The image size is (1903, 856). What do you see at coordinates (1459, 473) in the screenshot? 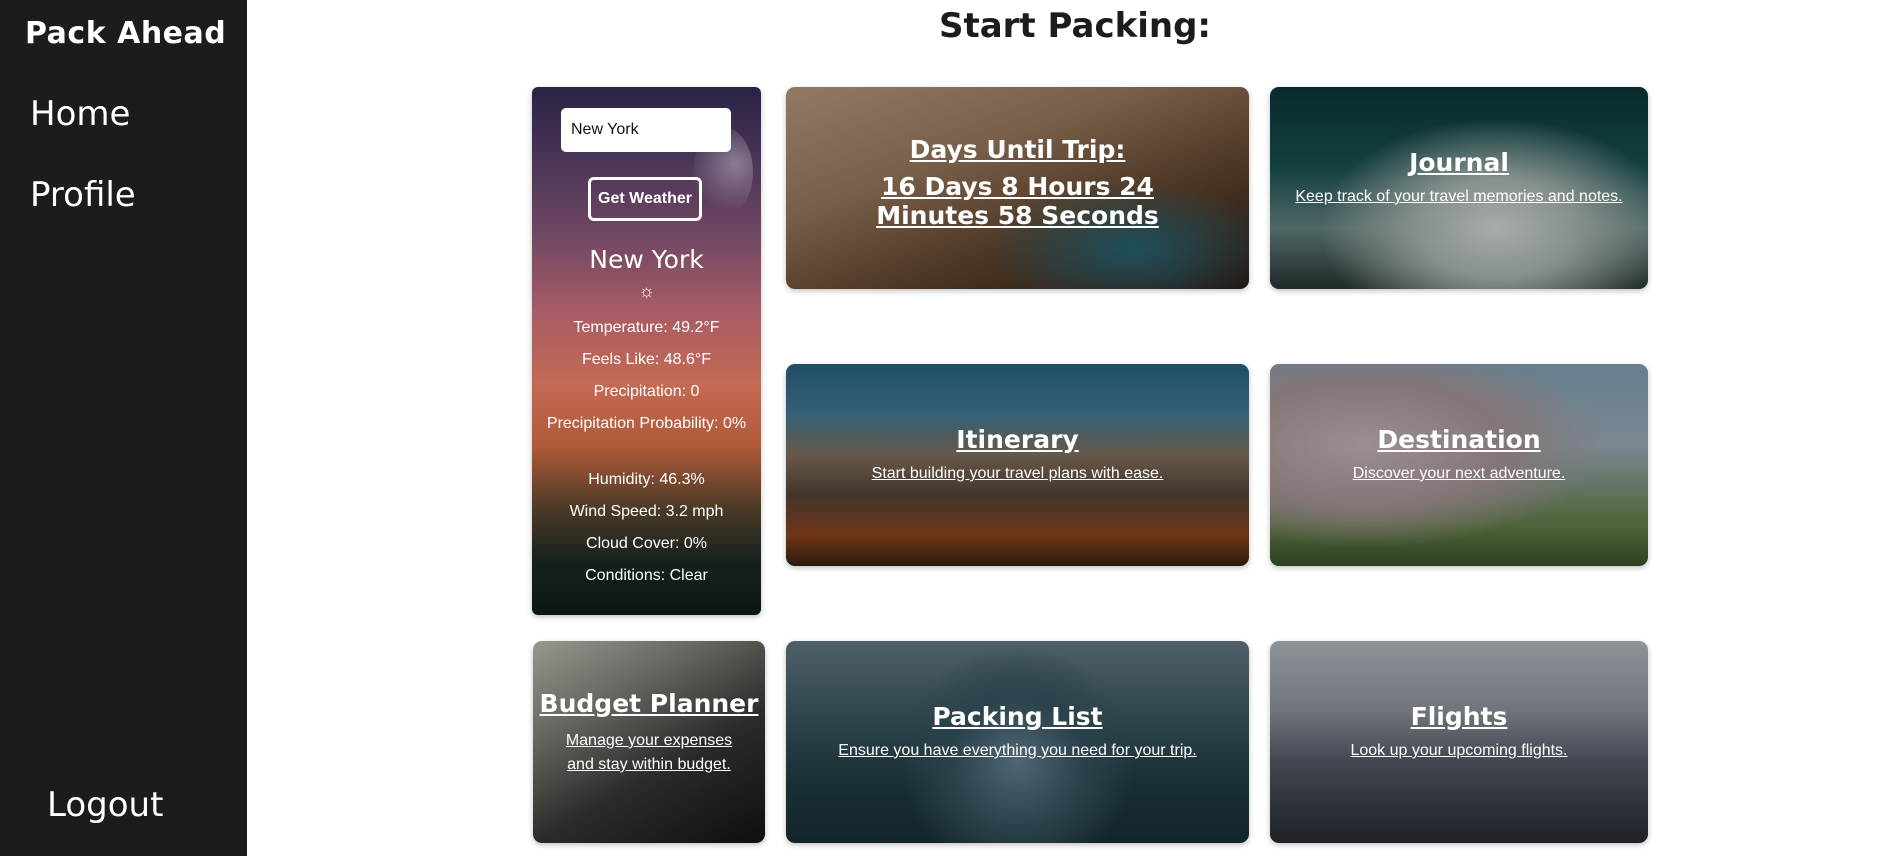
I see `destination-desc: Discover your next adventure.` at bounding box center [1459, 473].